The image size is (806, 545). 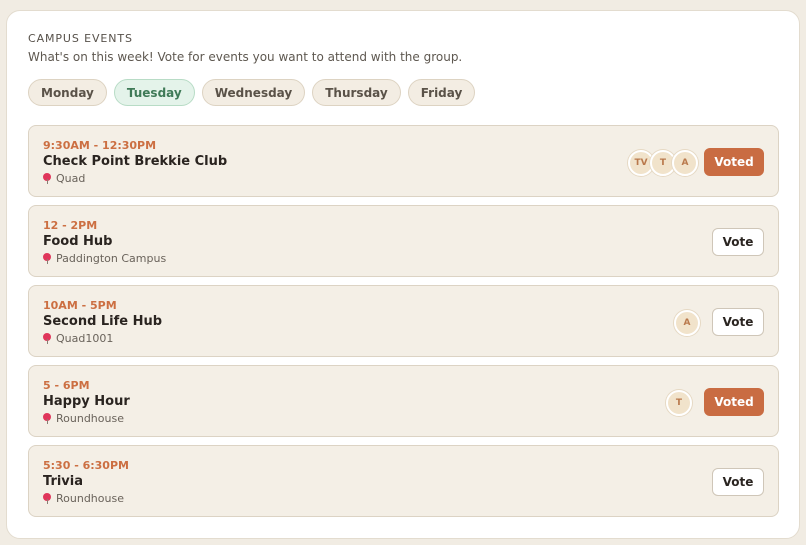 I want to click on event-card: 12 - 2PM Food Hub Paddington Campus Vote, so click(x=403, y=241).